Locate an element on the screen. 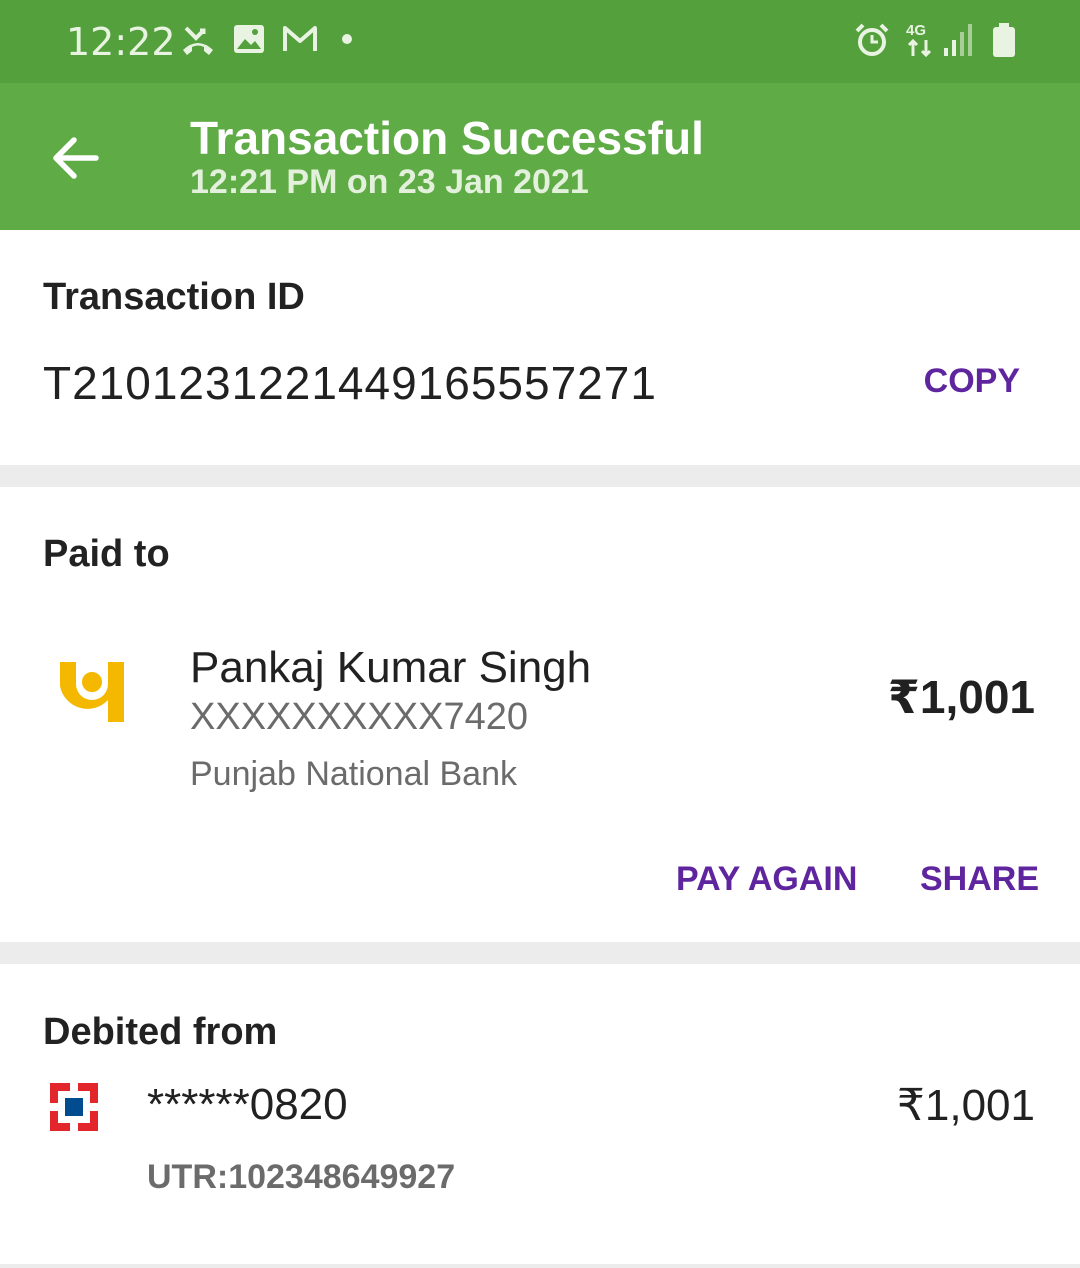 This screenshot has width=1080, height=1268. paid-amount: ₹1,001 is located at coordinates (961, 697).